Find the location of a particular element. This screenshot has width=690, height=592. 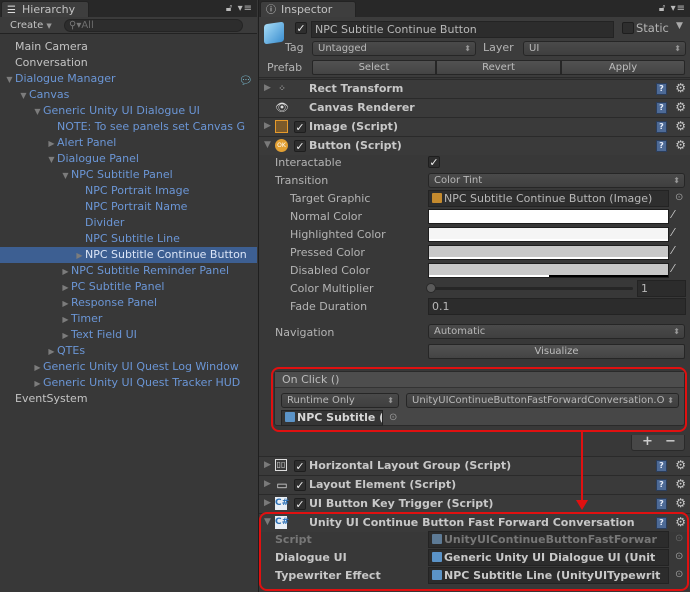

gameobject-cube-icon is located at coordinates (274, 33).